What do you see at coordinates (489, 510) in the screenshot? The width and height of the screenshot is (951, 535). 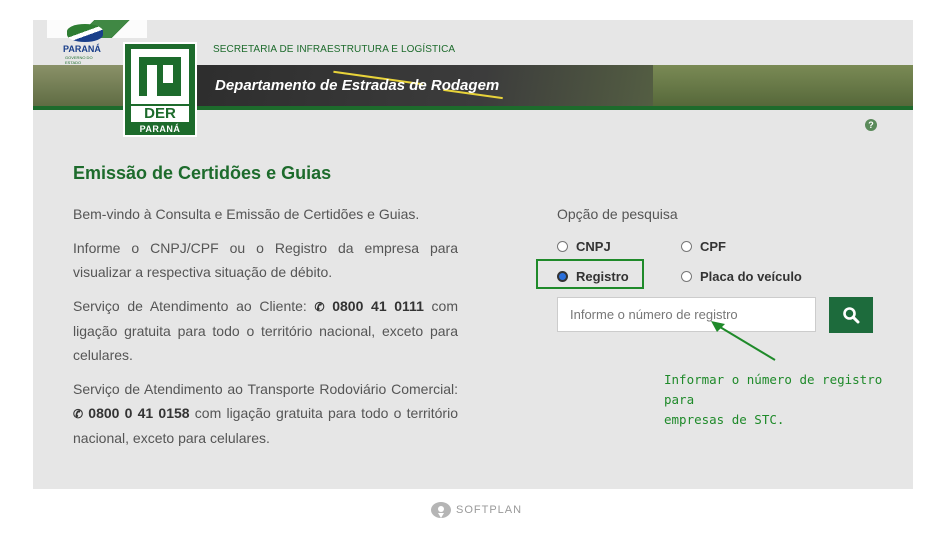 I see `footer-brand: SOFTPLAN` at bounding box center [489, 510].